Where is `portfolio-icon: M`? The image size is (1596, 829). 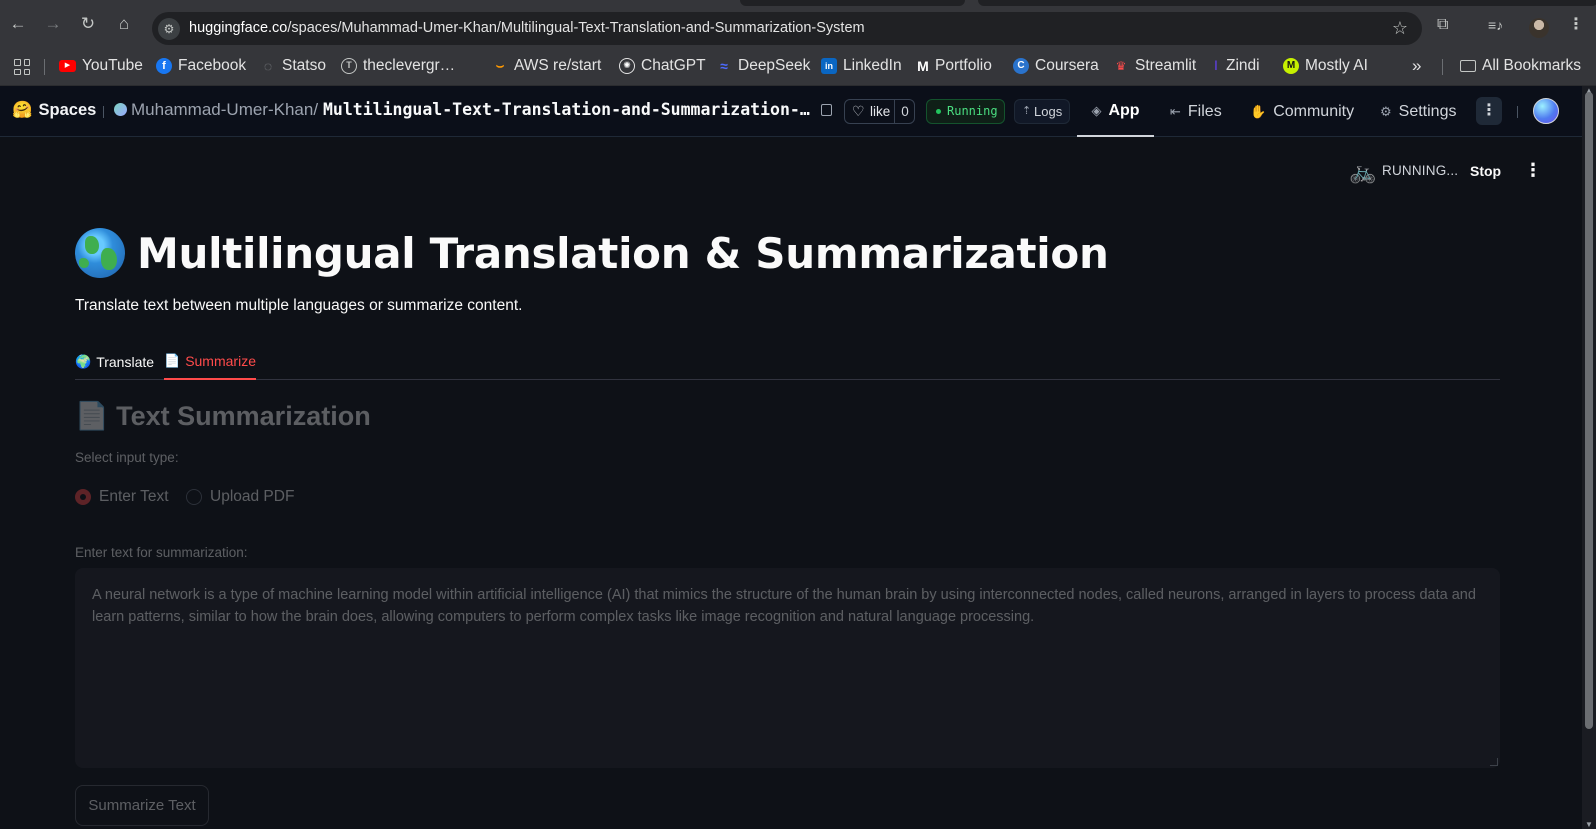
portfolio-icon: M is located at coordinates (923, 66).